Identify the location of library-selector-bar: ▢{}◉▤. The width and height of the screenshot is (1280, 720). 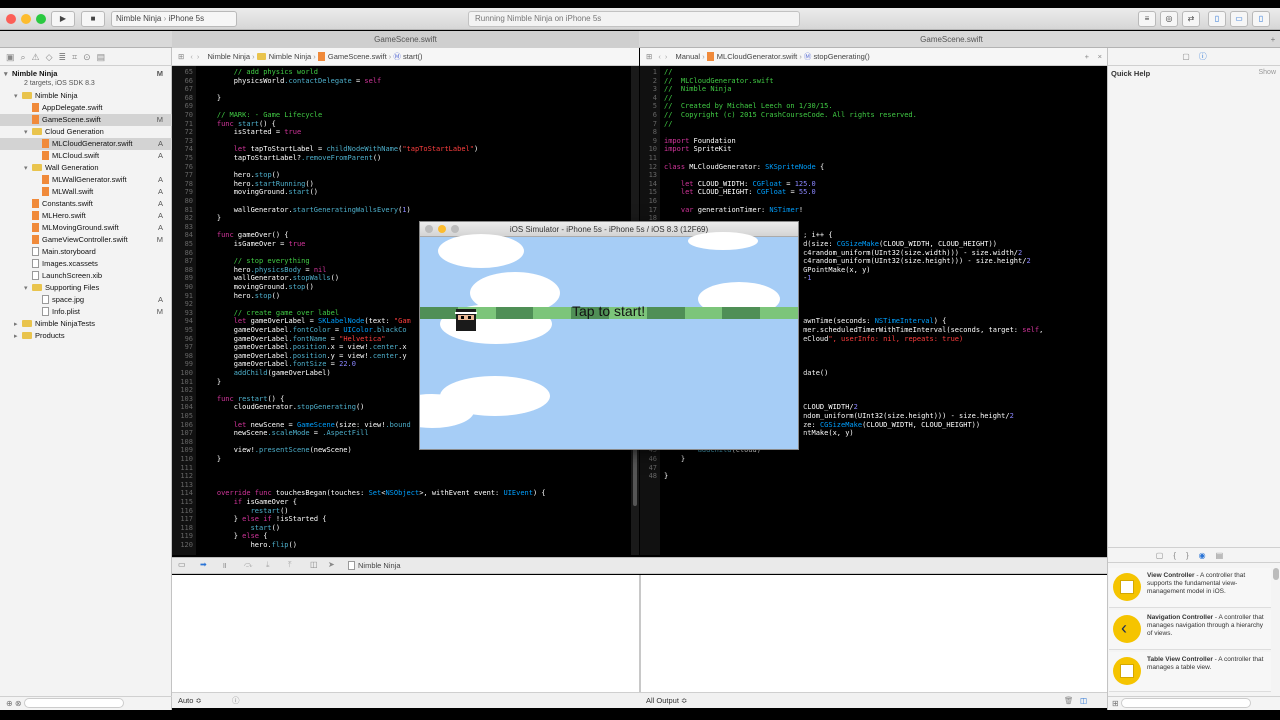
(1194, 555).